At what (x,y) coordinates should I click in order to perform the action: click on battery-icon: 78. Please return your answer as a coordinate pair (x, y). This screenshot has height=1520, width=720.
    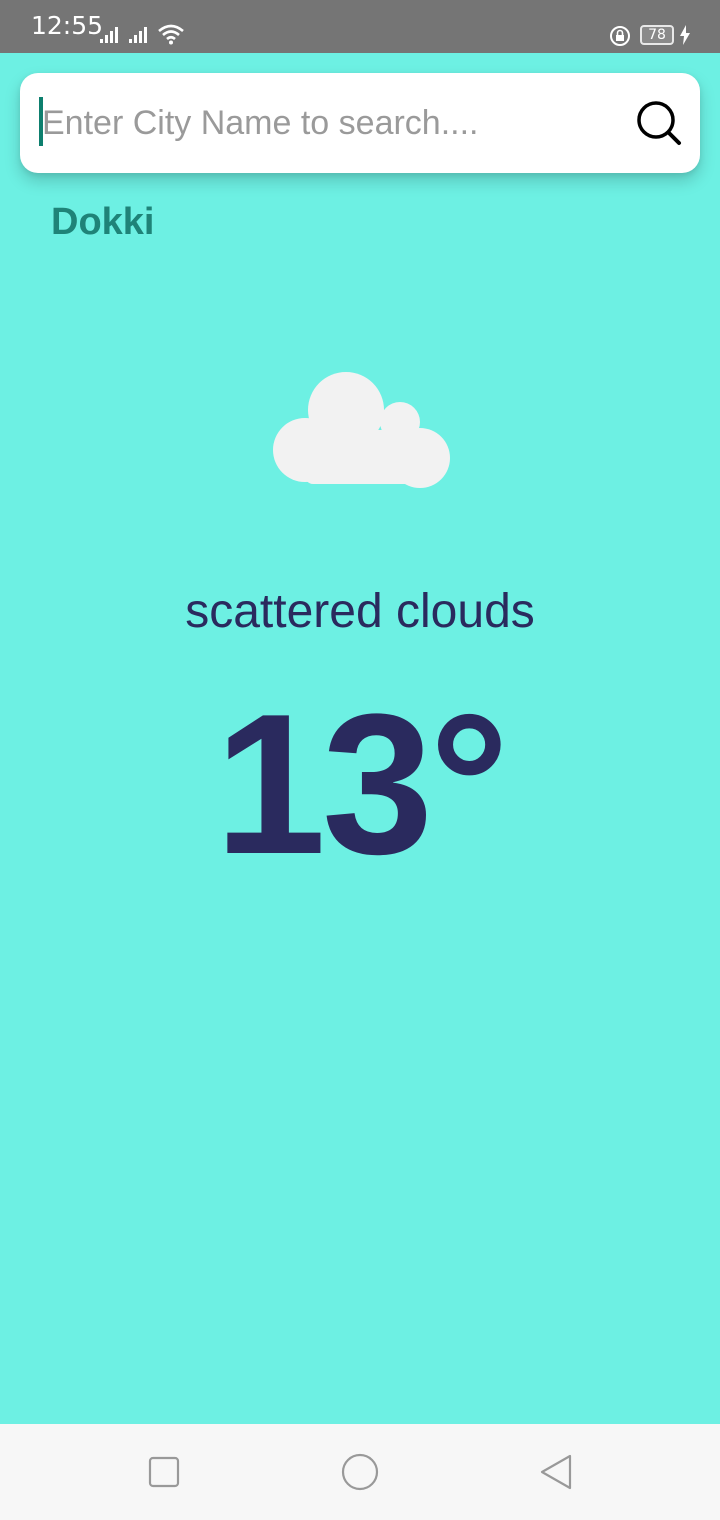
    Looking at the image, I should click on (657, 35).